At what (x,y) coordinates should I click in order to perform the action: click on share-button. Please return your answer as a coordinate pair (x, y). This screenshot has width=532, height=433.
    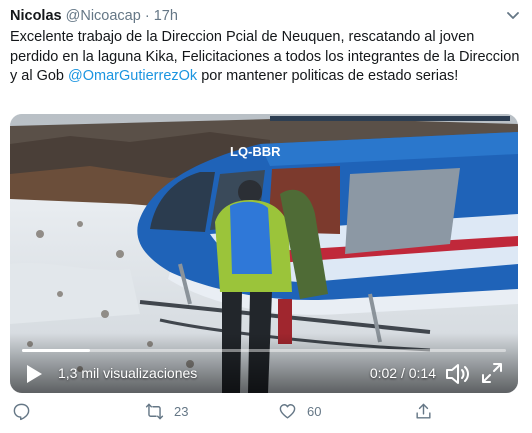
    Looking at the image, I should click on (423, 411).